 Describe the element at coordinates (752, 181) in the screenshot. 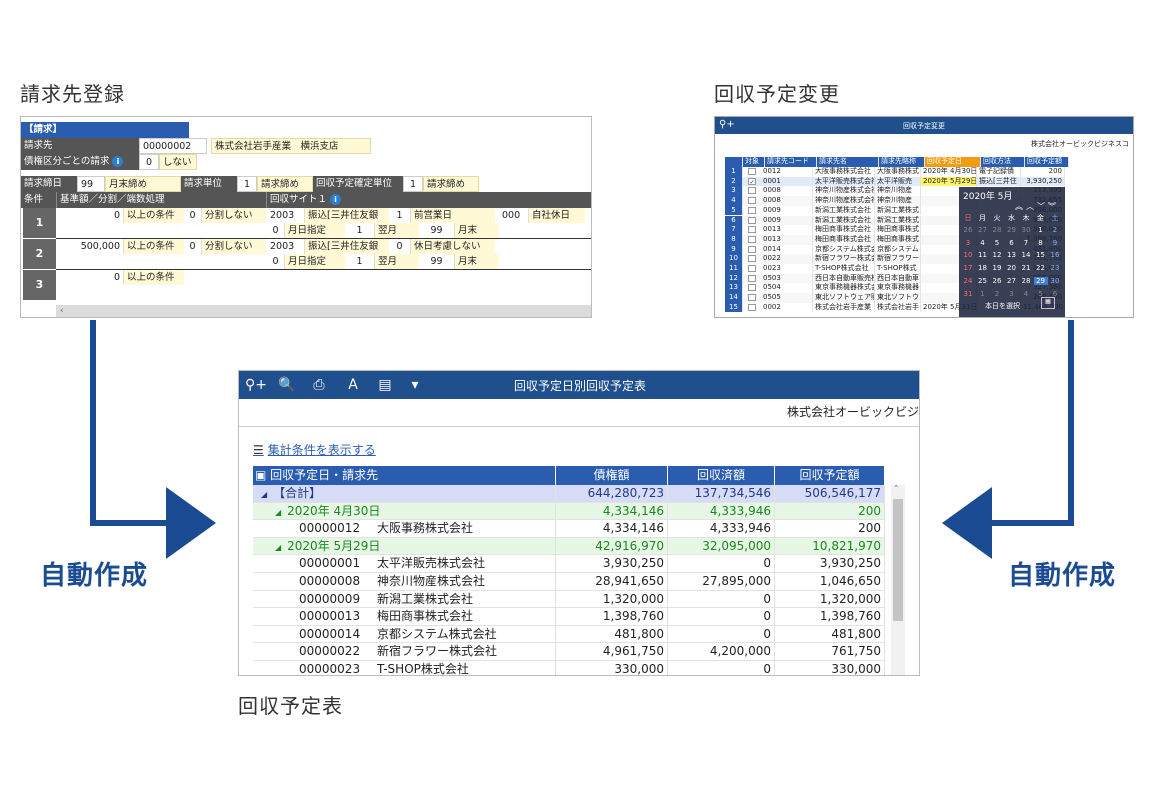

I see `row-checkbox: ✓` at that location.